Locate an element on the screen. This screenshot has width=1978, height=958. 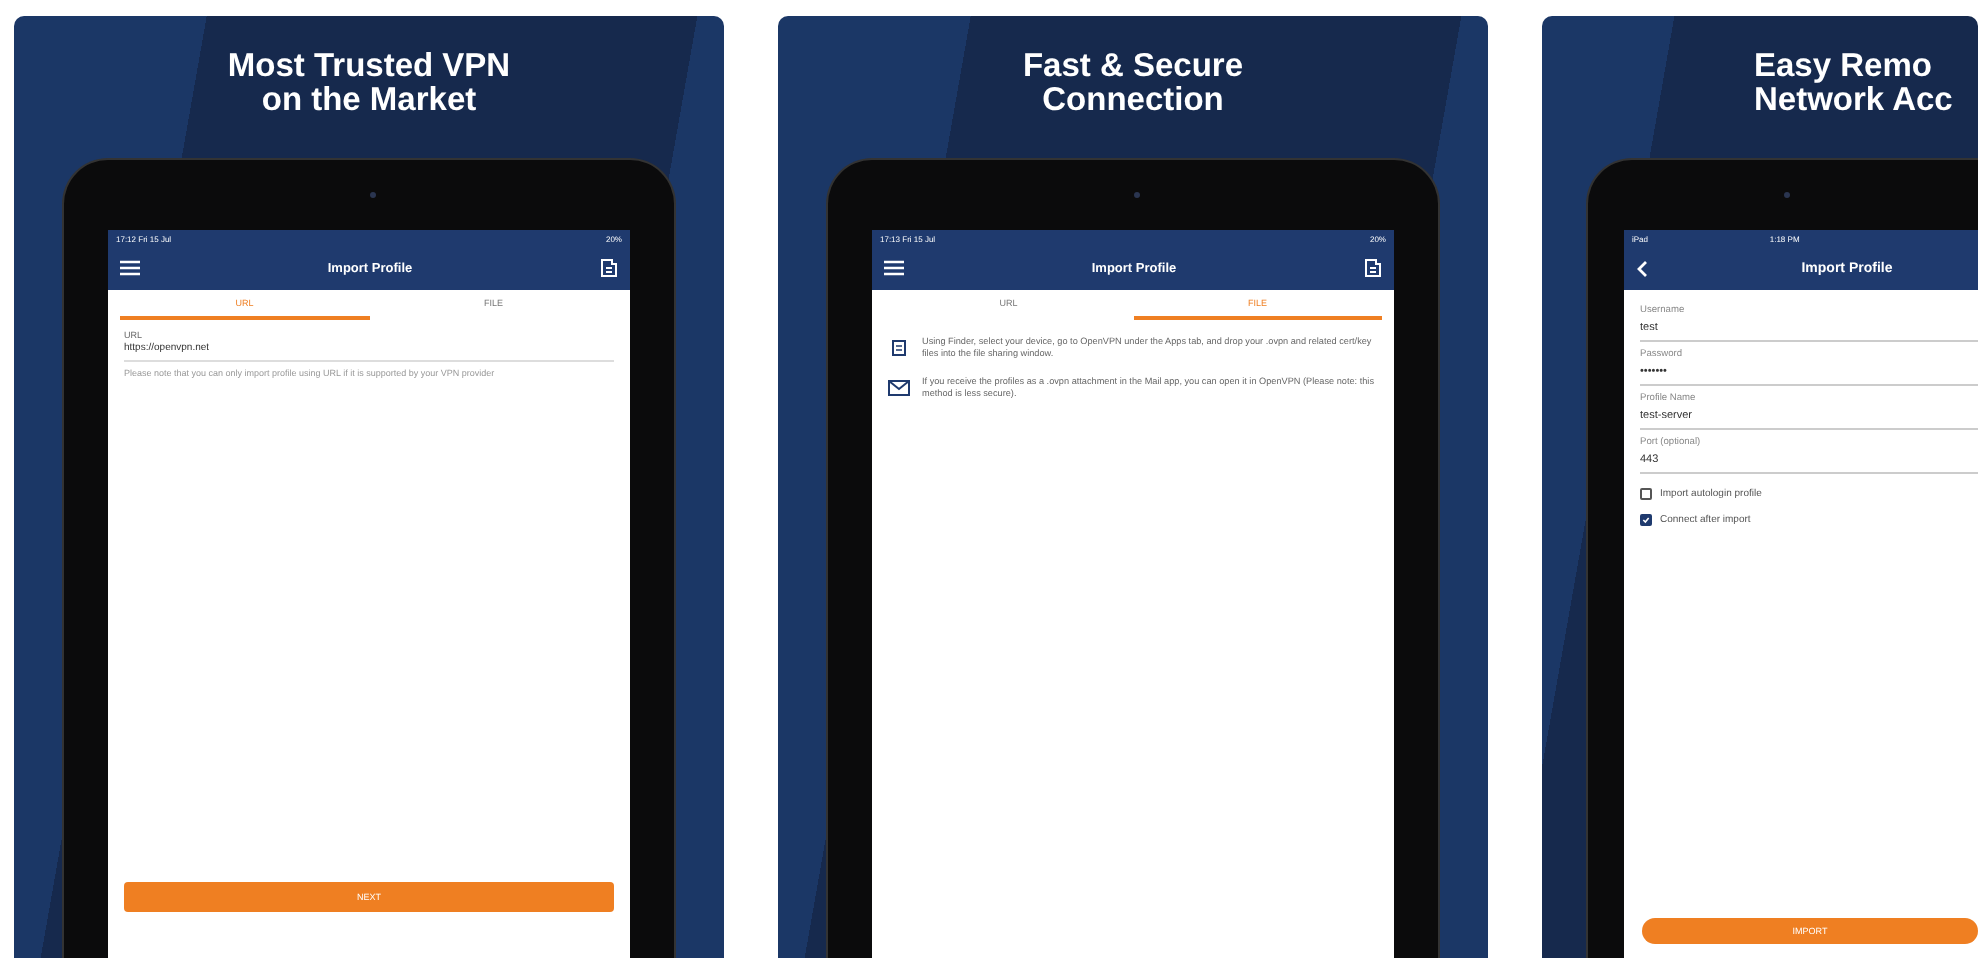
headline-text: Network Acc is located at coordinates (1853, 101).